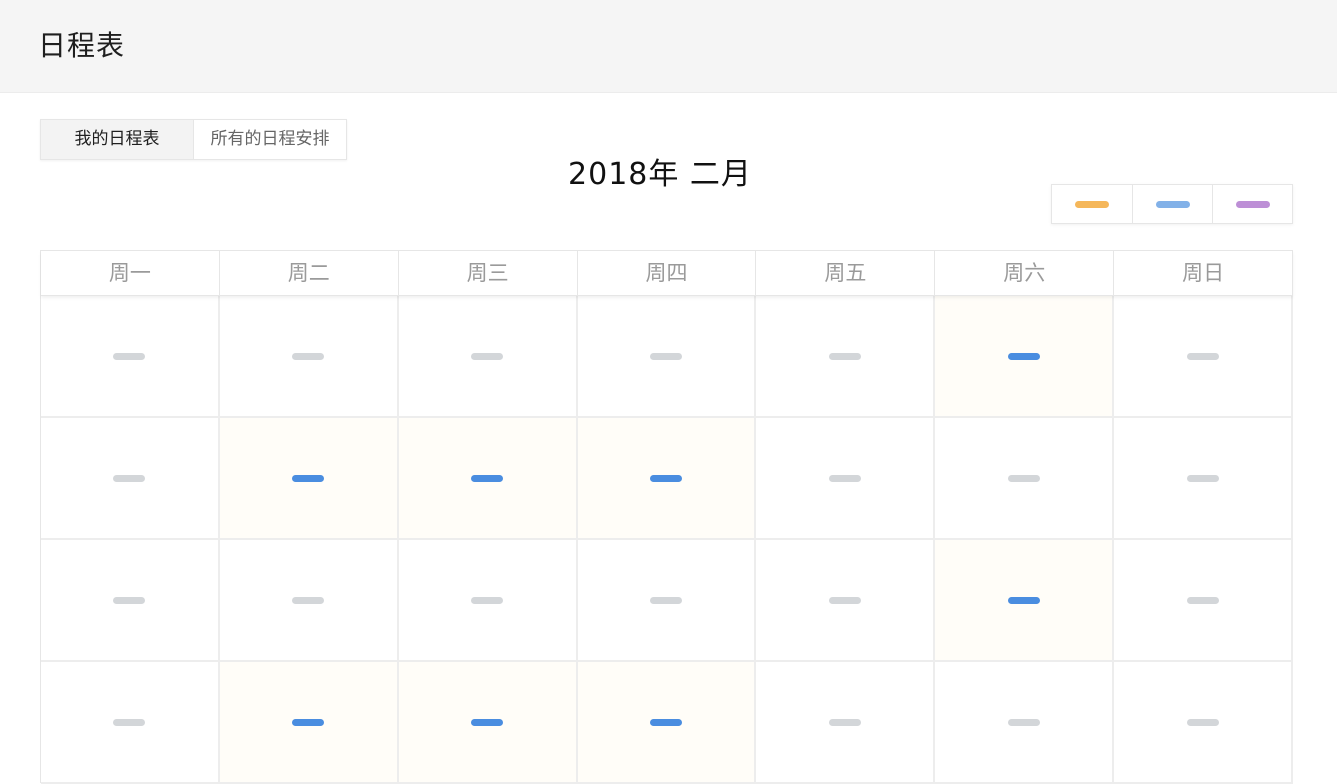 This screenshot has width=1337, height=784. I want to click on day-cell-w4-sun, so click(1204, 723).